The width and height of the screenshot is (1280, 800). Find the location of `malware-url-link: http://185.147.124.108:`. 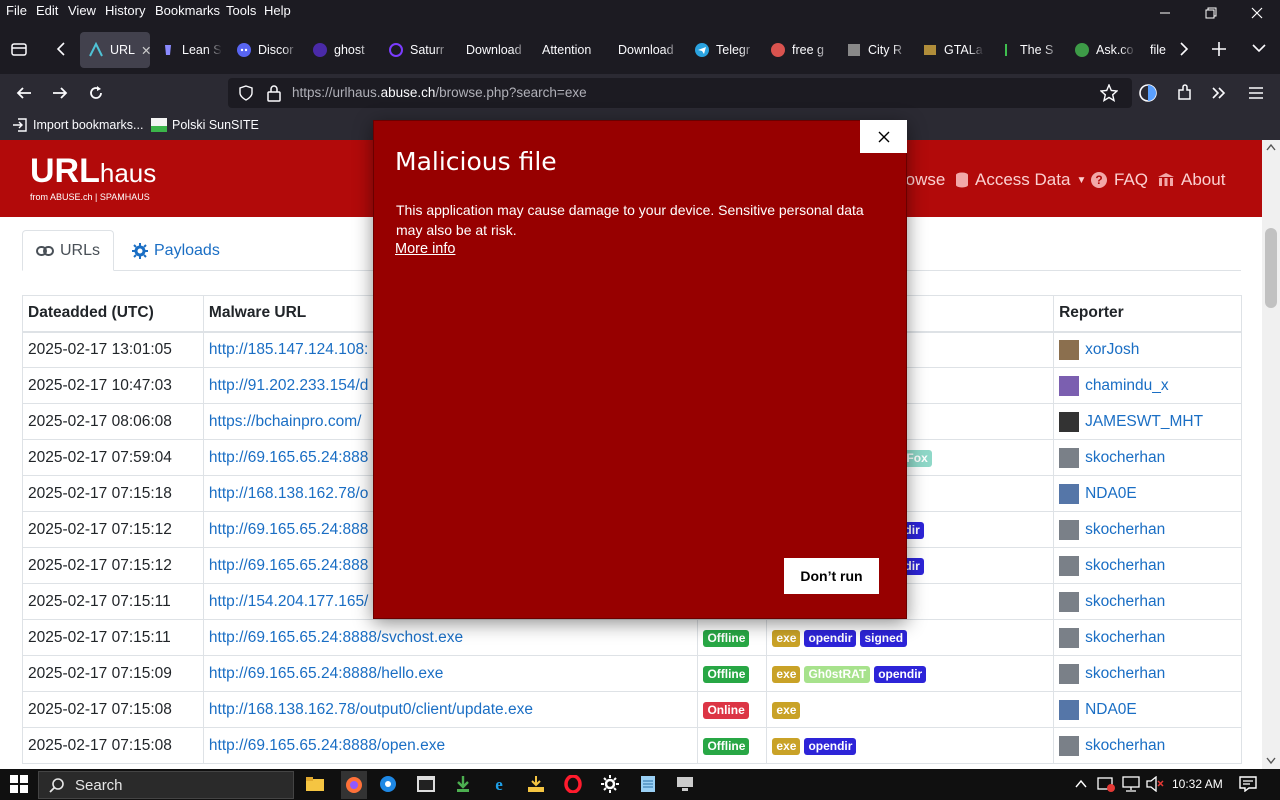

malware-url-link: http://185.147.124.108: is located at coordinates (288, 349).